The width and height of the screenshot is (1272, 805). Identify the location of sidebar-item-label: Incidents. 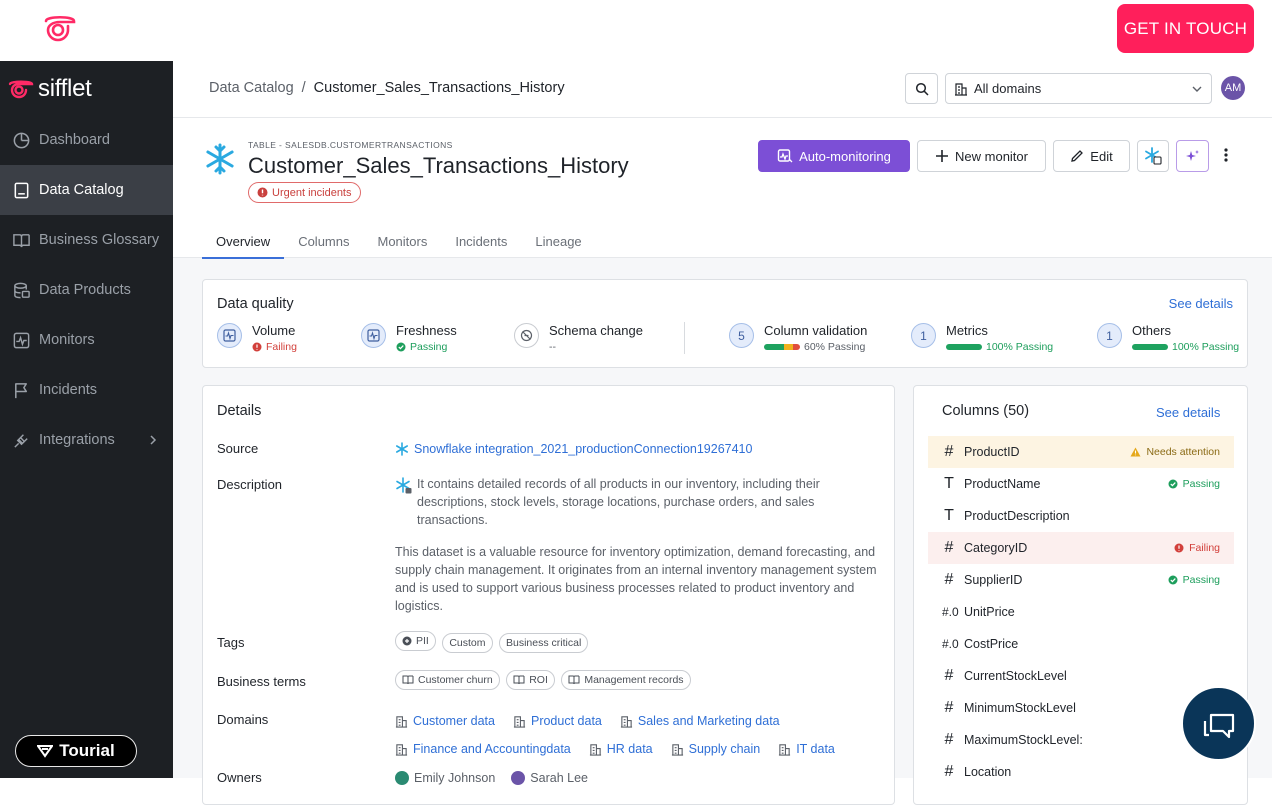
(68, 390).